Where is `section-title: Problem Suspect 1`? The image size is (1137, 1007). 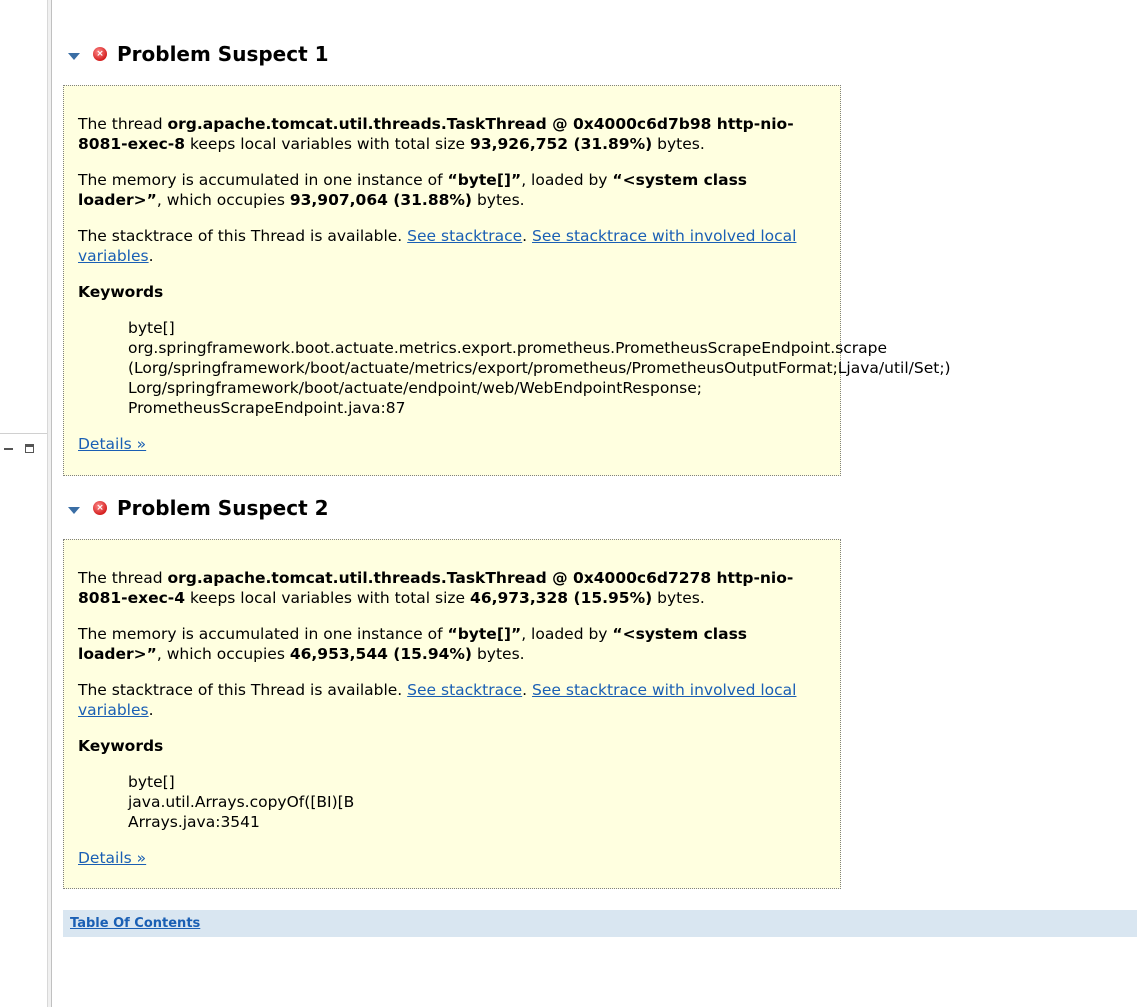 section-title: Problem Suspect 1 is located at coordinates (223, 54).